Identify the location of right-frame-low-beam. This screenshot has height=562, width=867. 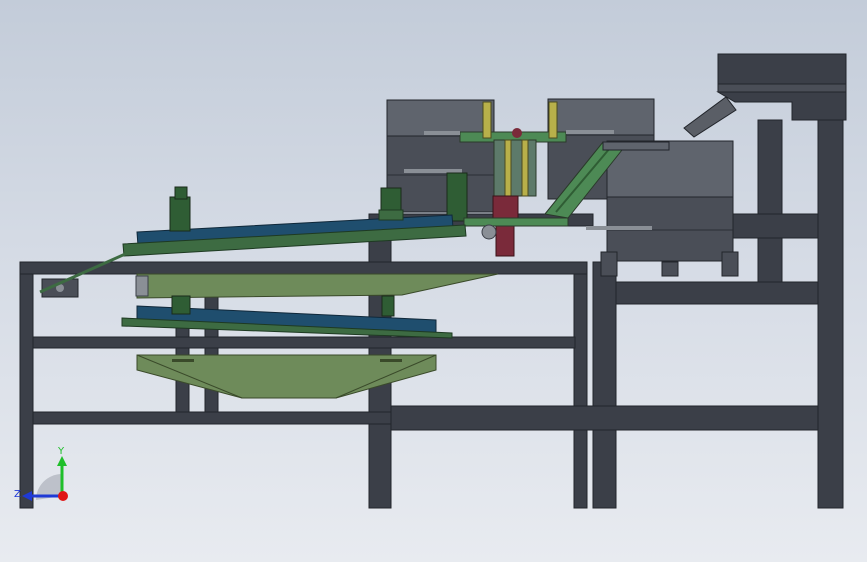
(604, 418).